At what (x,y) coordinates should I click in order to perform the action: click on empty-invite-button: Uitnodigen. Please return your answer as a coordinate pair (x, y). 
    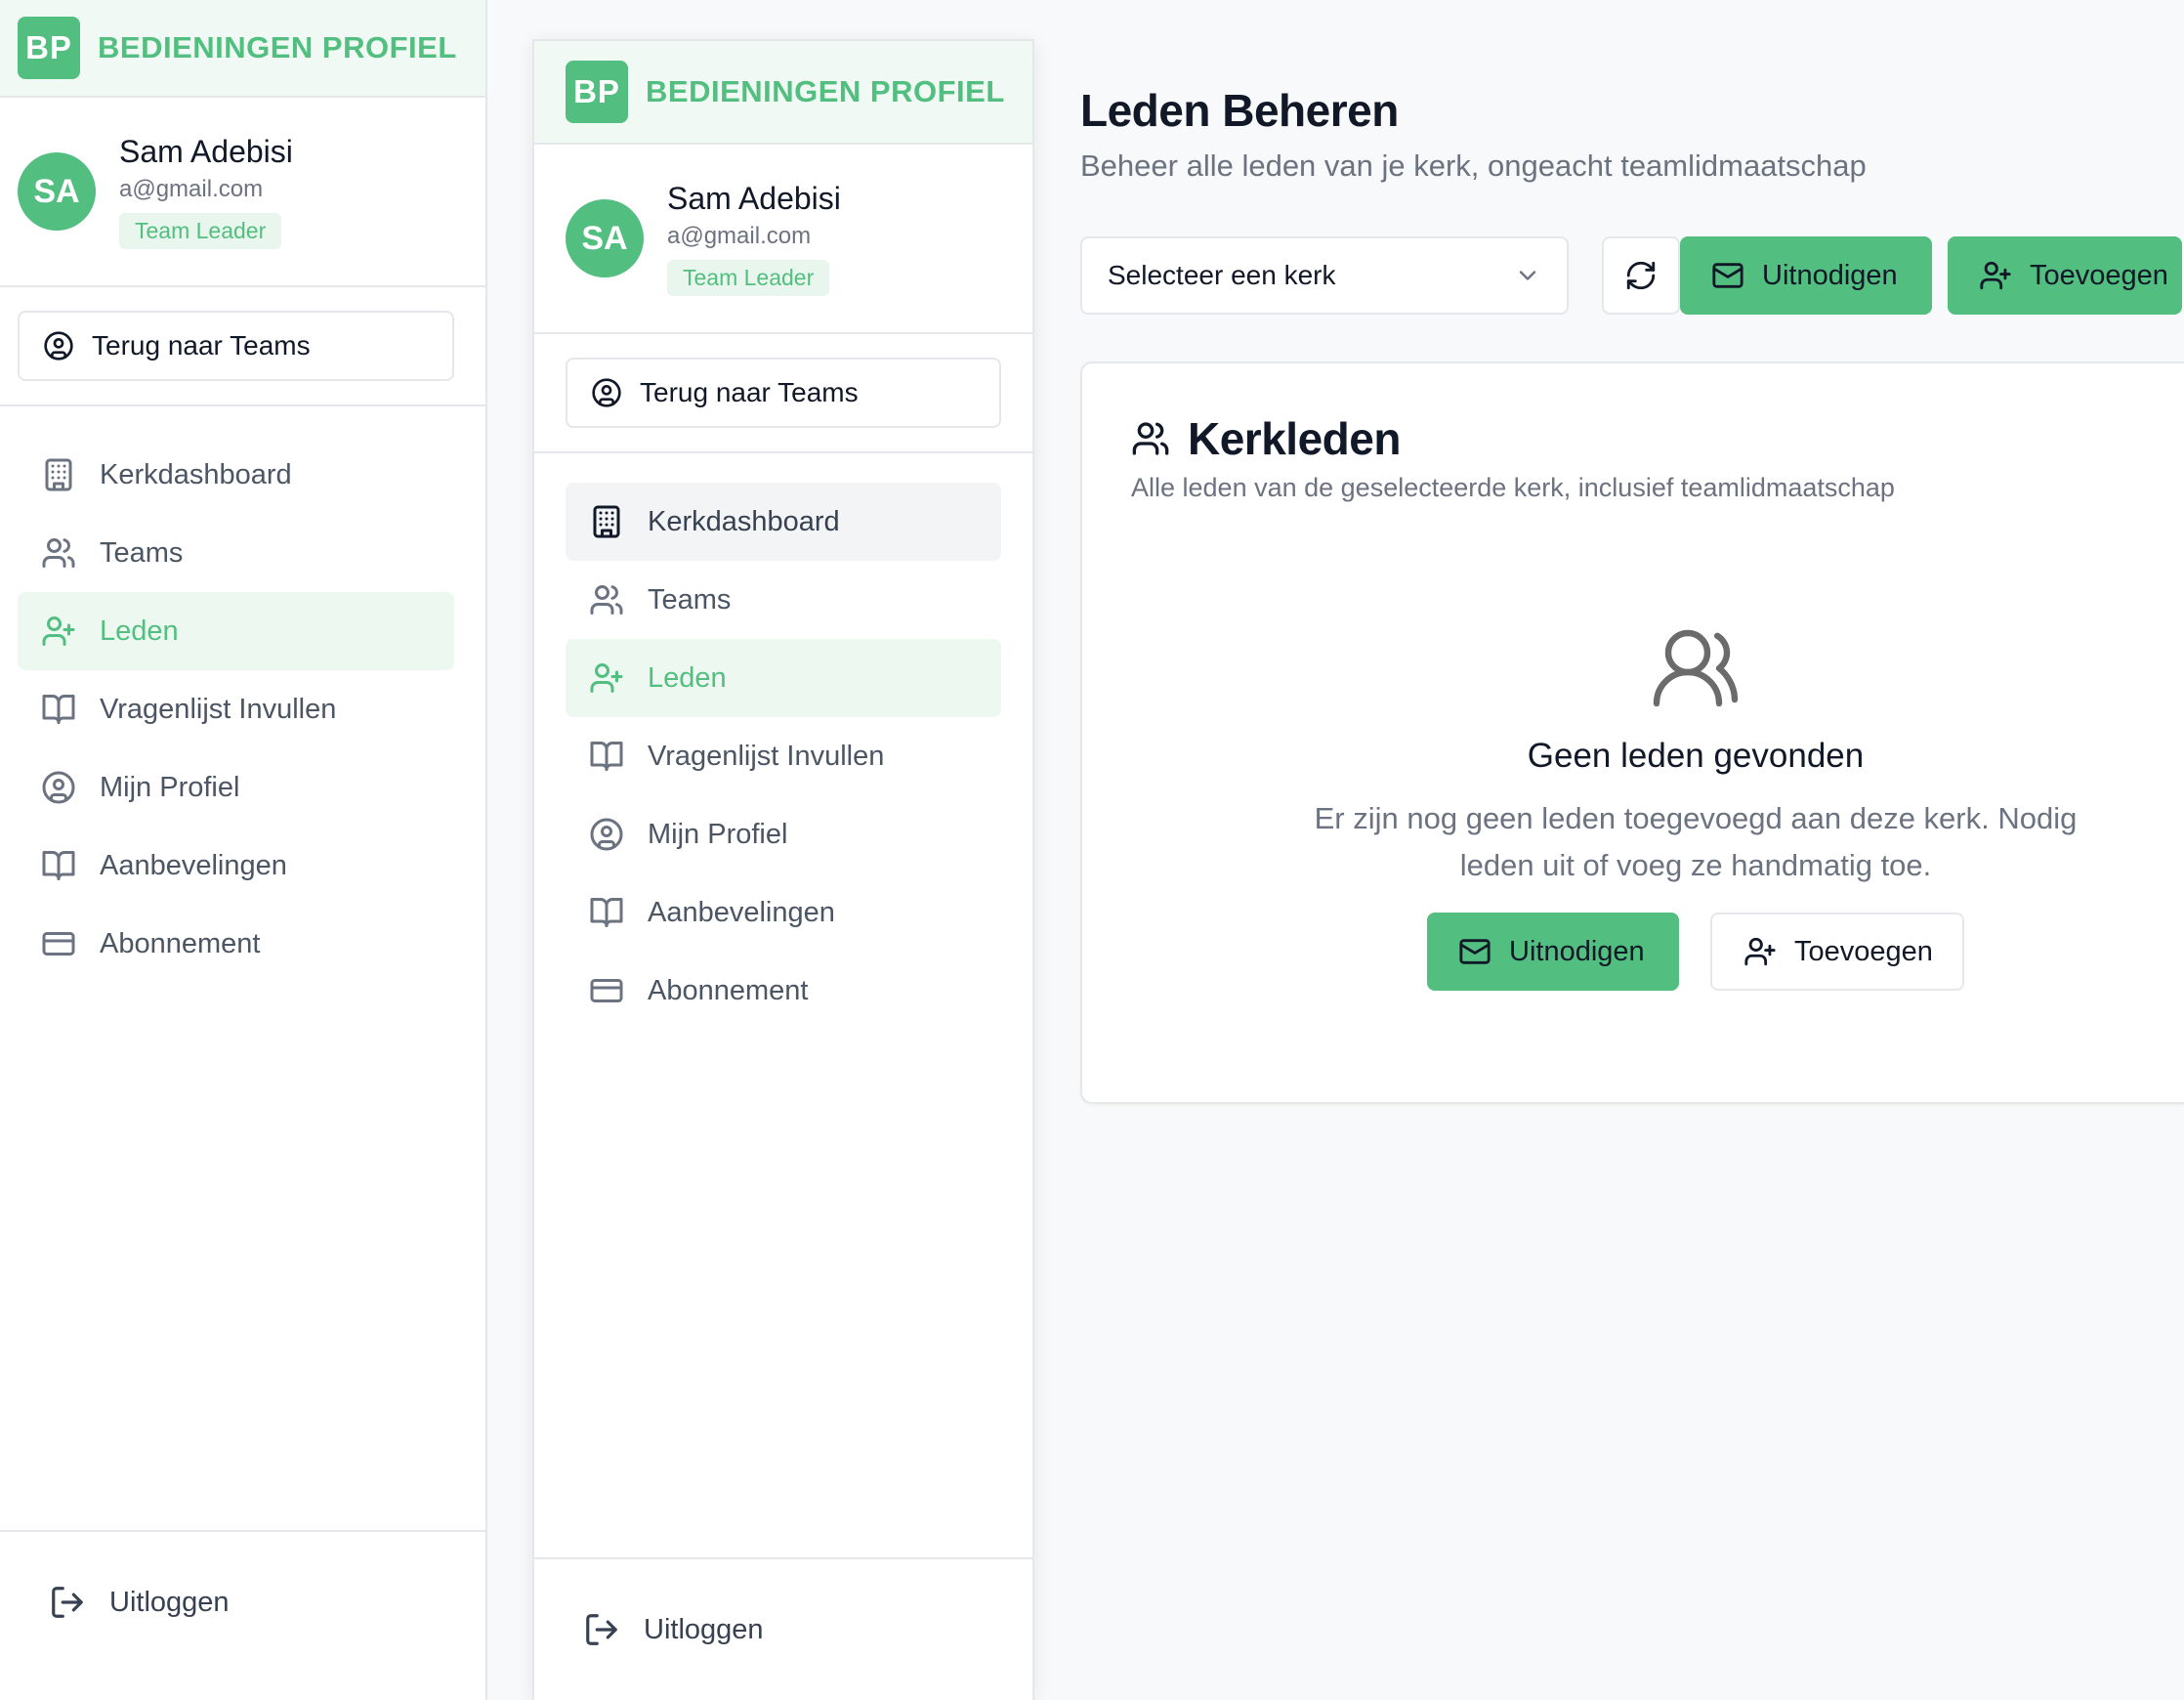
    Looking at the image, I should click on (1553, 952).